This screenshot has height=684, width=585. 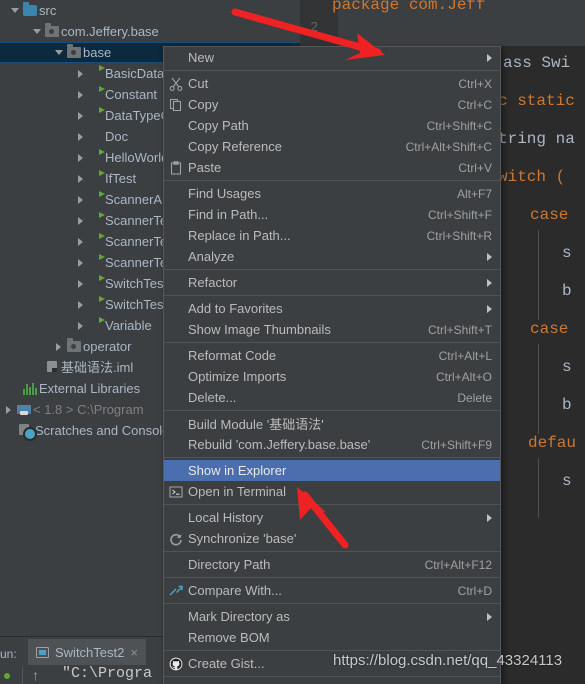 I want to click on scratches-icon, so click(x=27, y=432).